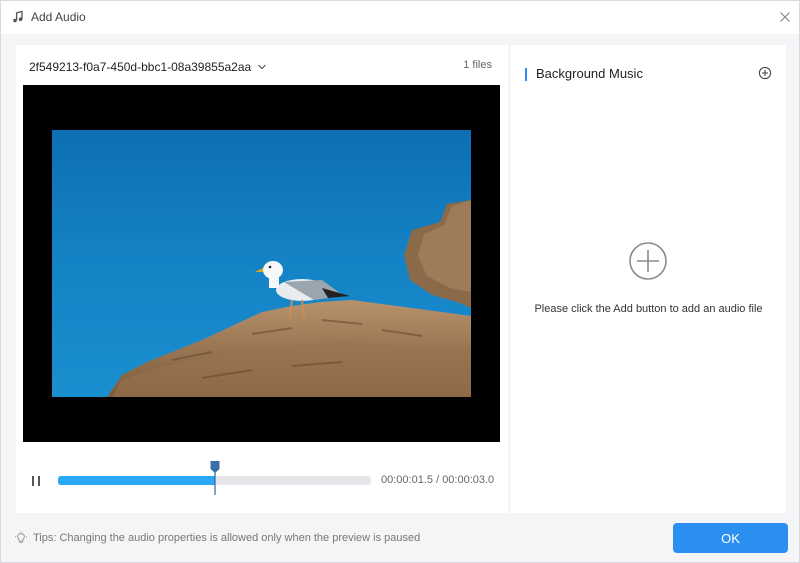 This screenshot has width=800, height=563. Describe the element at coordinates (477, 65) in the screenshot. I see `file-count: 1 files` at that location.